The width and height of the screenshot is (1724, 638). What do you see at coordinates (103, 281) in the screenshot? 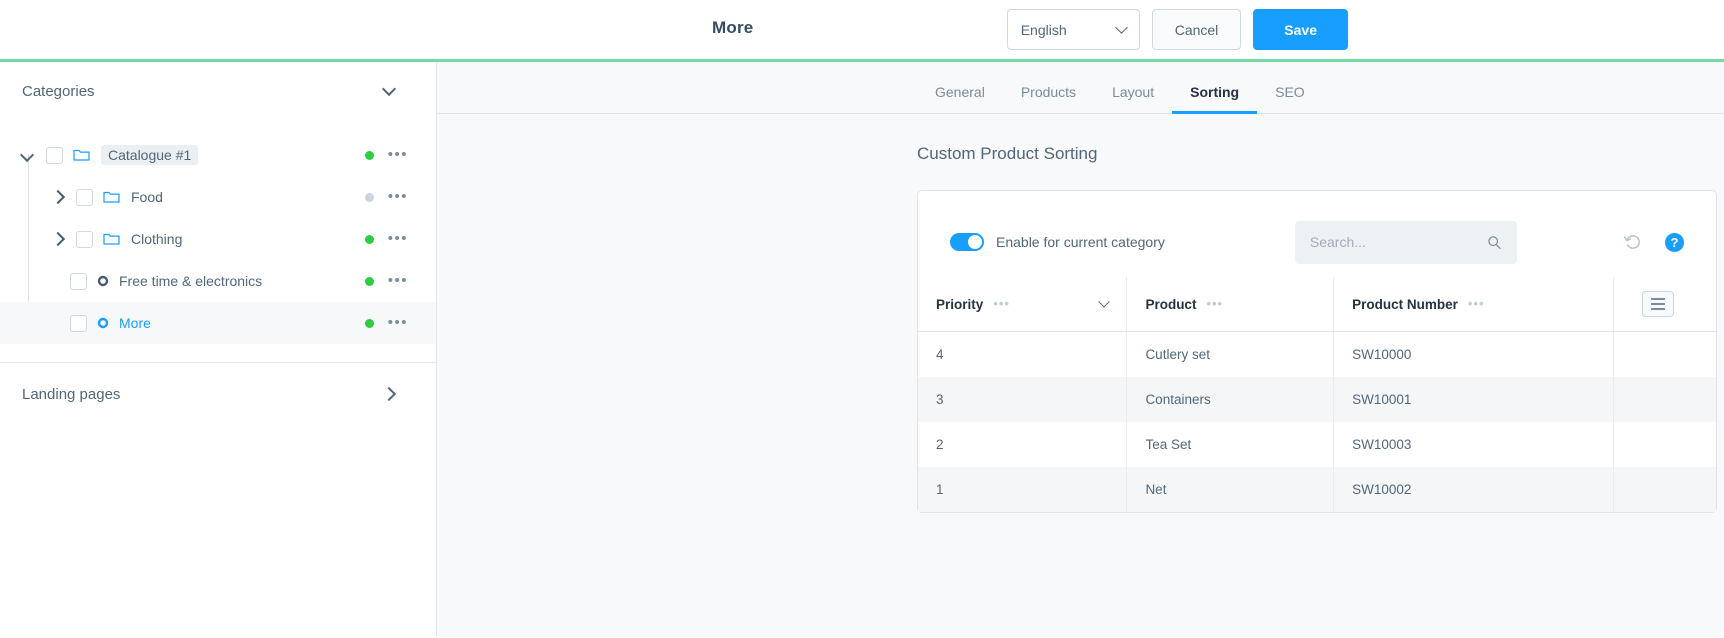
I see `circle-dot-icon` at bounding box center [103, 281].